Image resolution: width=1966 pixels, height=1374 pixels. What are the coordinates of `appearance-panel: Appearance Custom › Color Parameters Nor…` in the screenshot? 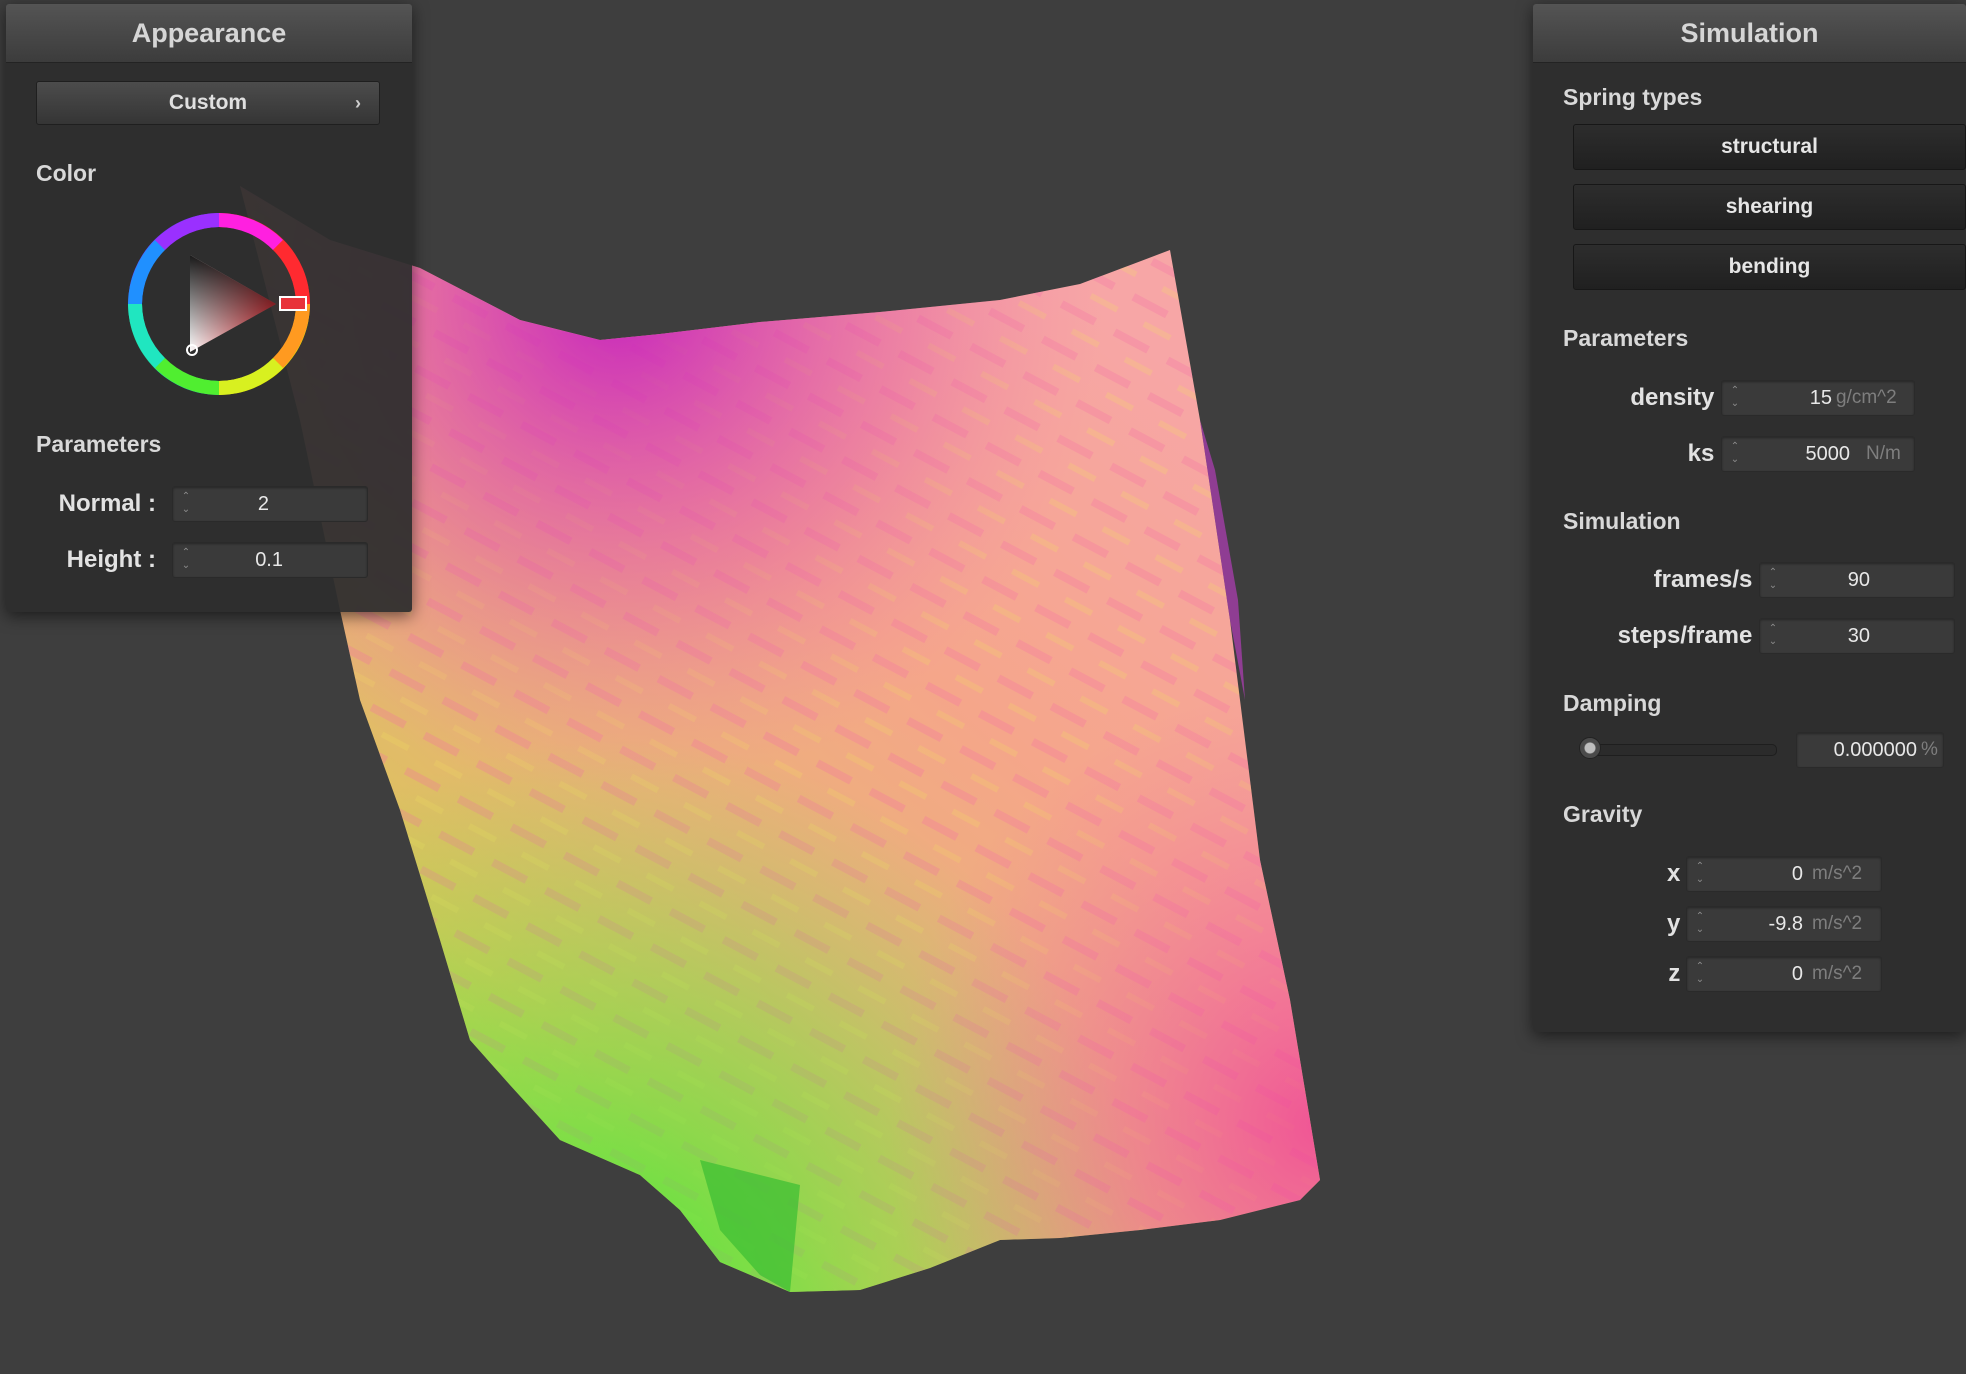 It's located at (209, 308).